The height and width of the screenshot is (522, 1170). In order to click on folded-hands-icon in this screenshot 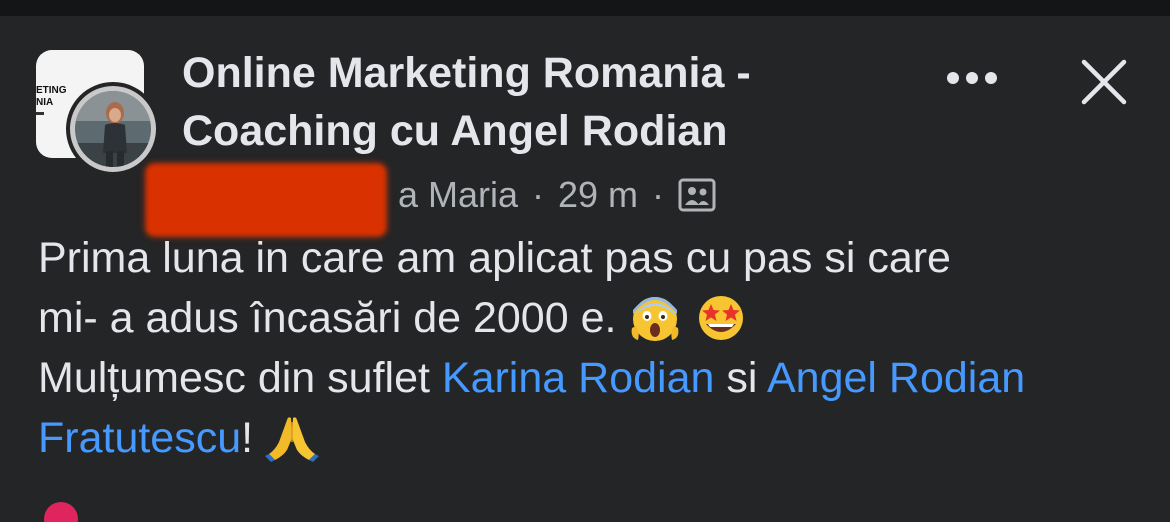, I will do `click(292, 437)`.